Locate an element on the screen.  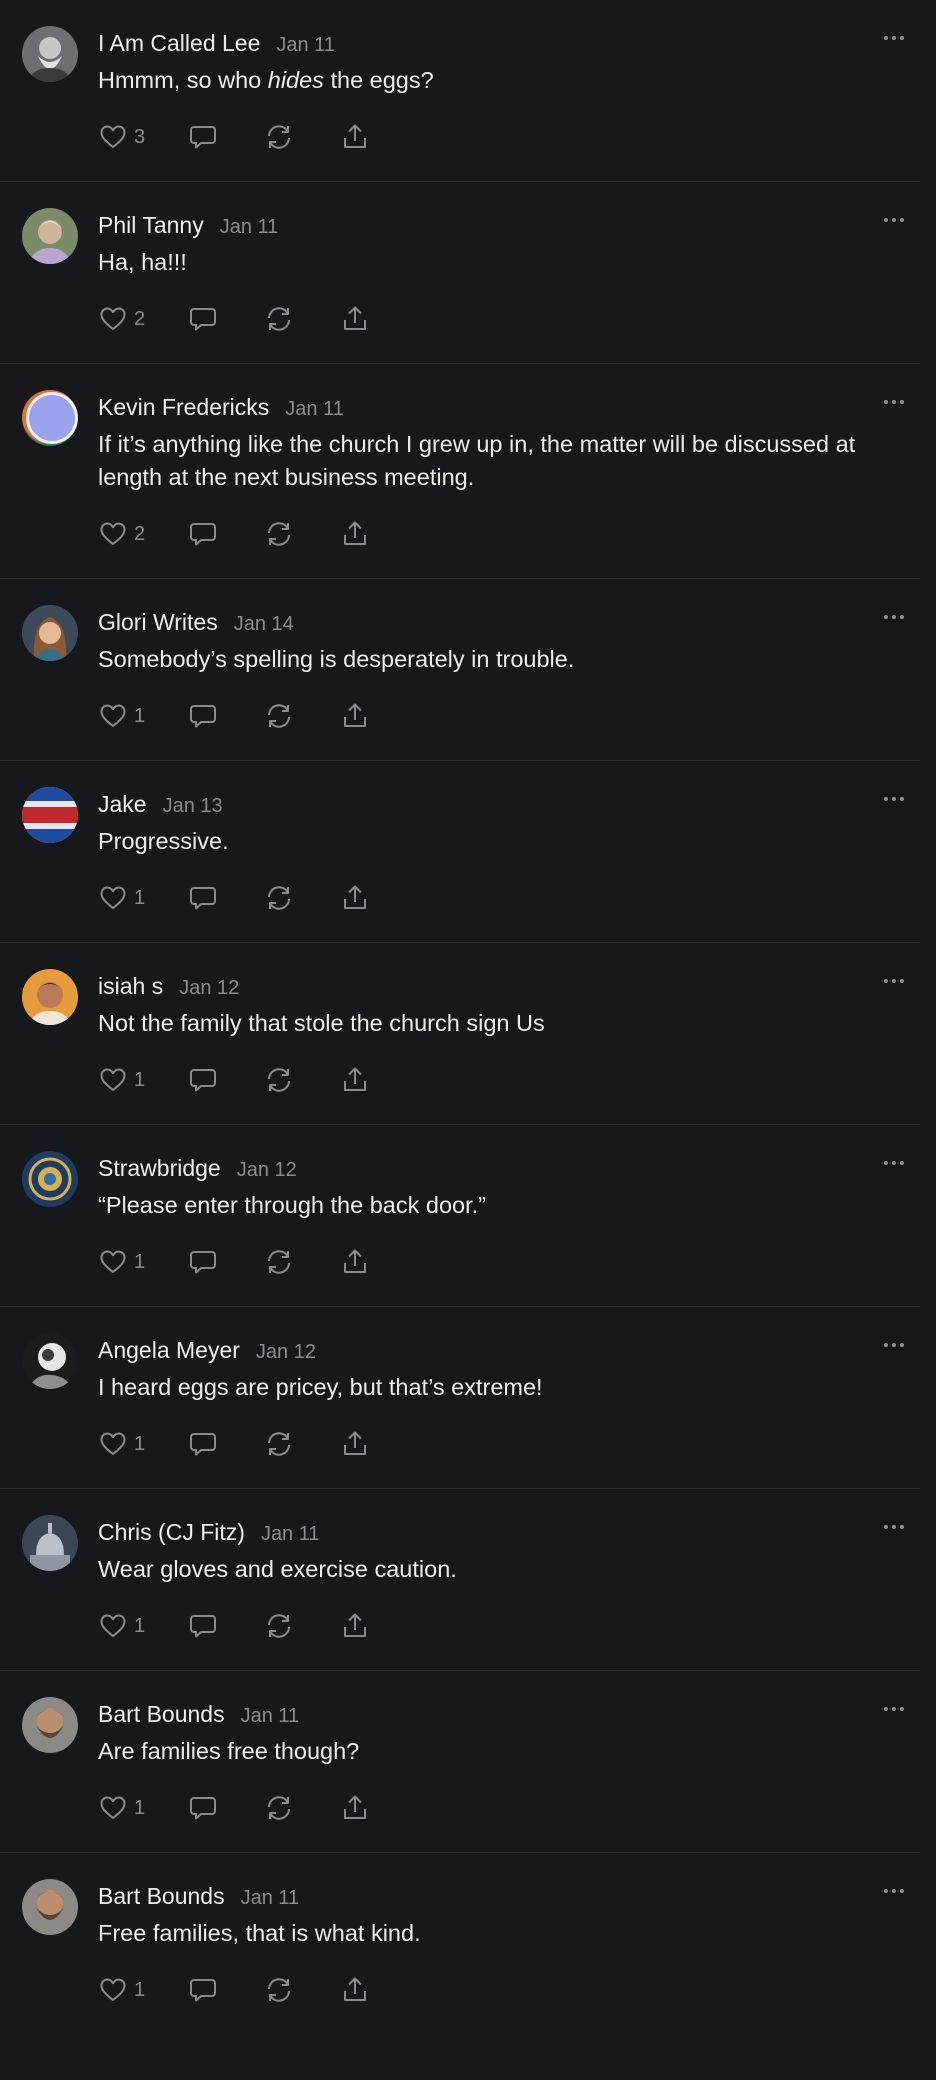
author-name: Angela Meyer is located at coordinates (169, 1350).